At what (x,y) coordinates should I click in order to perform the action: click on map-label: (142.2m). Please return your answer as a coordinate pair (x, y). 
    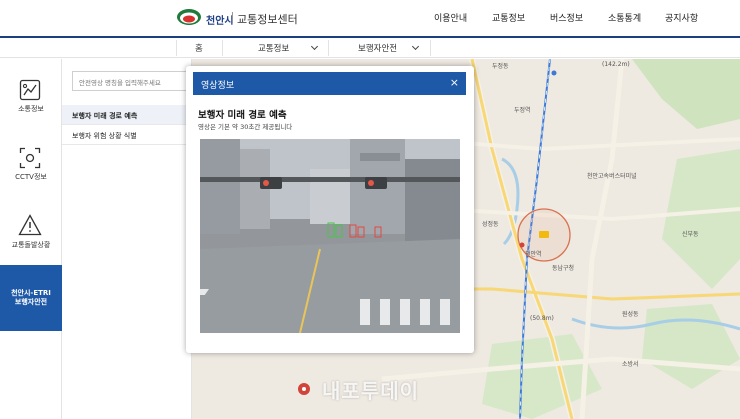
    Looking at the image, I should click on (616, 64).